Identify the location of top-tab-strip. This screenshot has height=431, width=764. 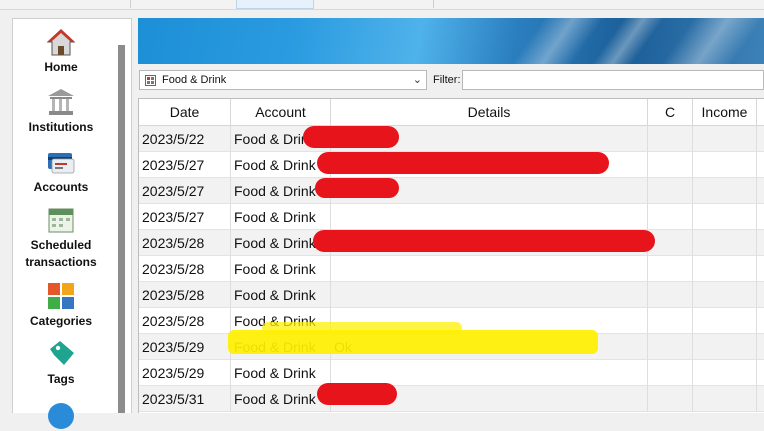
(382, 5).